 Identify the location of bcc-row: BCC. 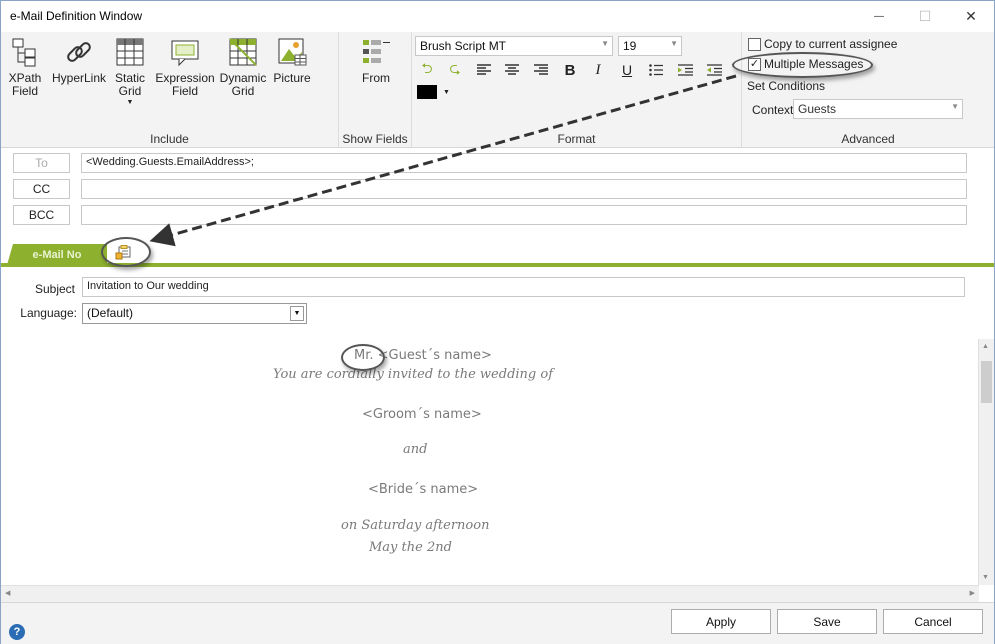
(497, 216).